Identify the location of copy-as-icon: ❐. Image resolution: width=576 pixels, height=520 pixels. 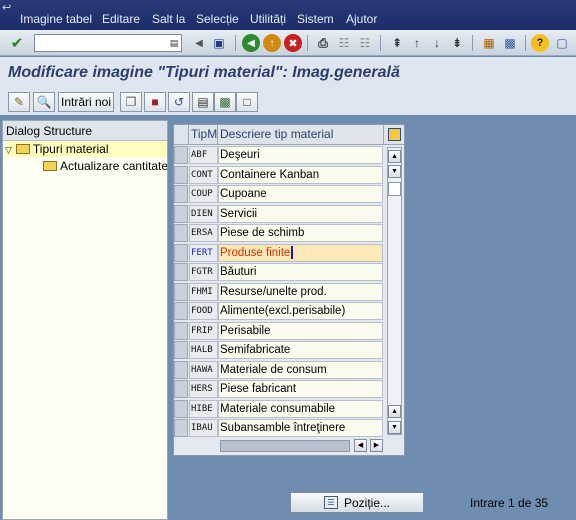
(131, 102).